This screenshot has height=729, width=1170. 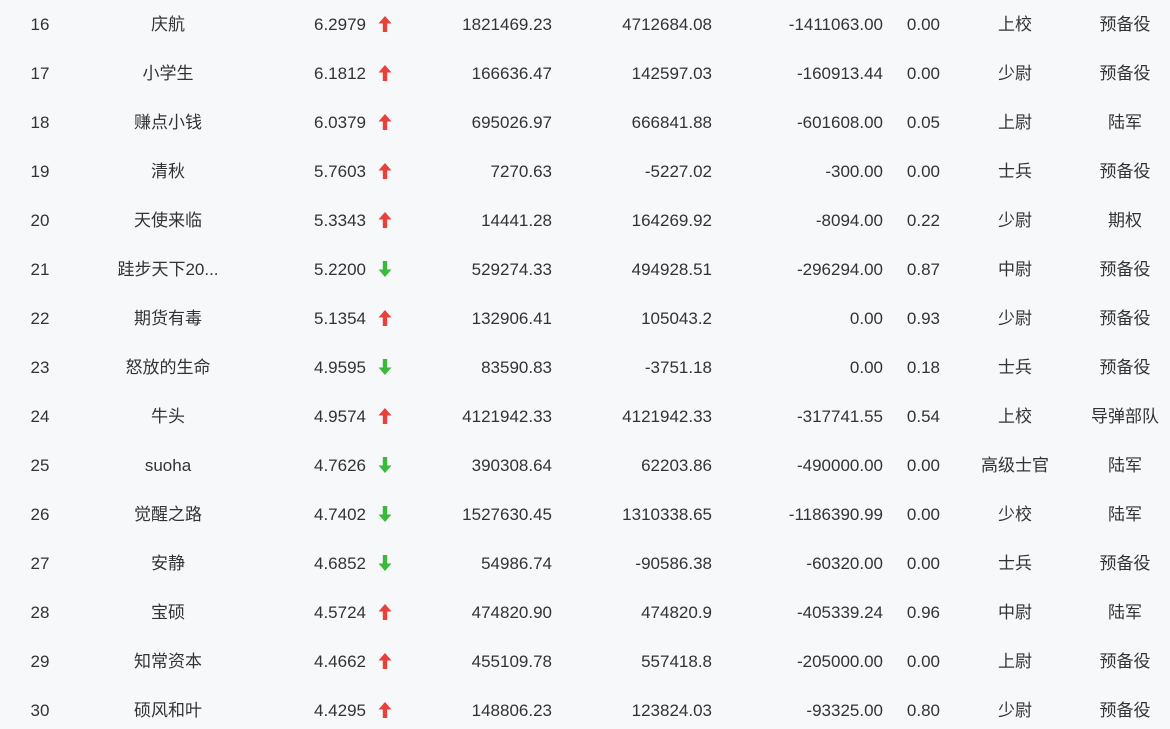 I want to click on trader-name: 硕风和叶, so click(x=168, y=707).